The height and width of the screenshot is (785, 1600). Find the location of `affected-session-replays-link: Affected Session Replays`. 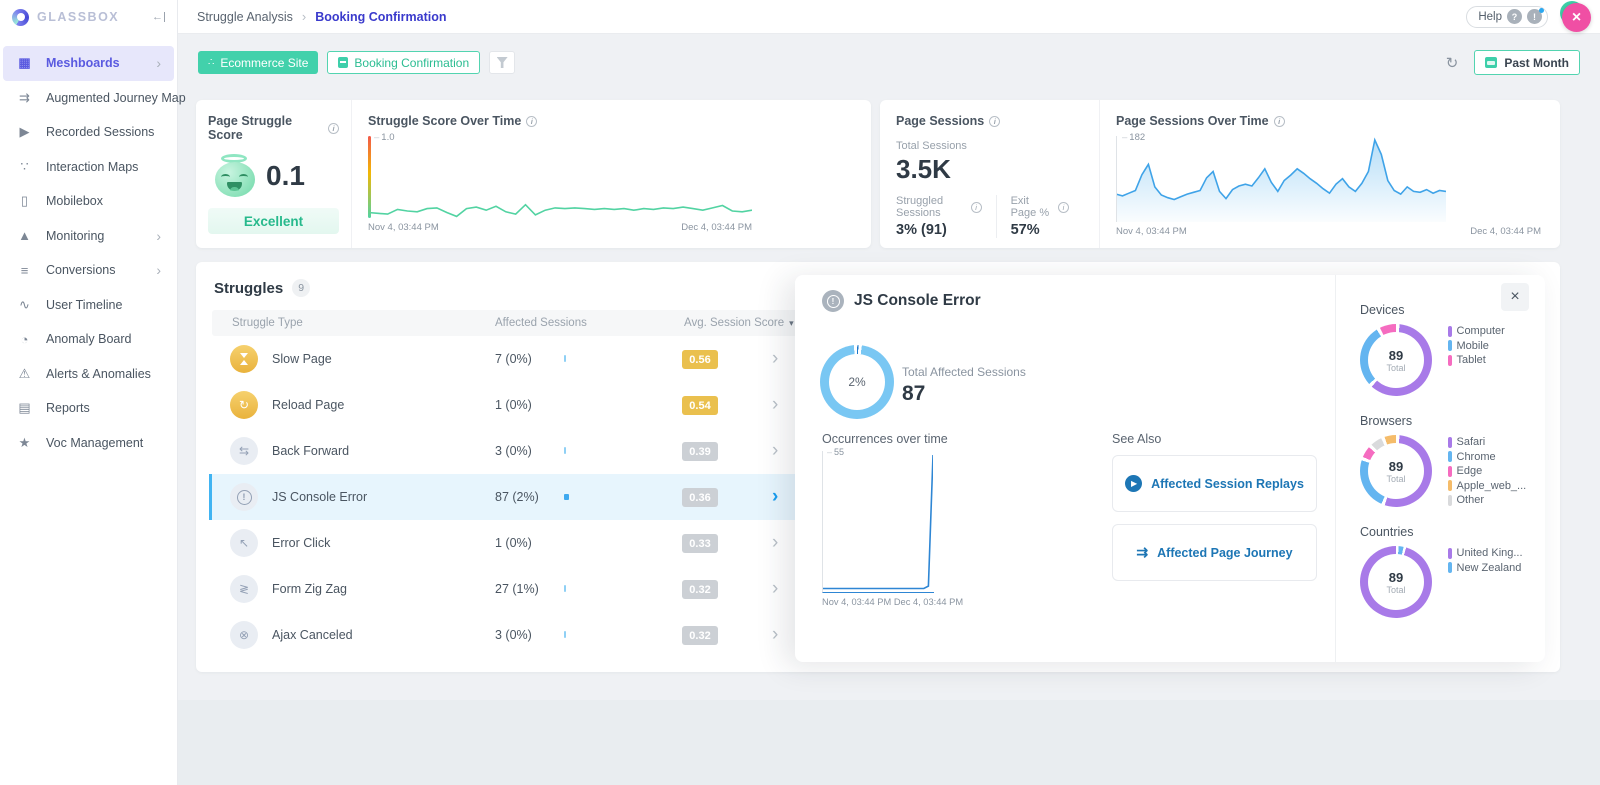

affected-session-replays-link: Affected Session Replays is located at coordinates (1214, 483).